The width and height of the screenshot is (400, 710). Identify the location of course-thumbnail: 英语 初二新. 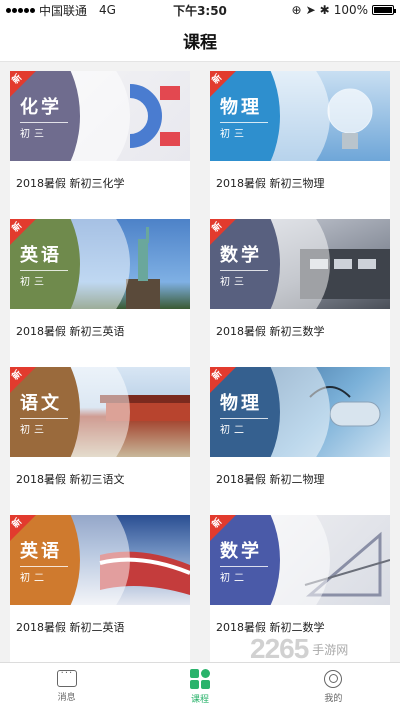
(100, 560).